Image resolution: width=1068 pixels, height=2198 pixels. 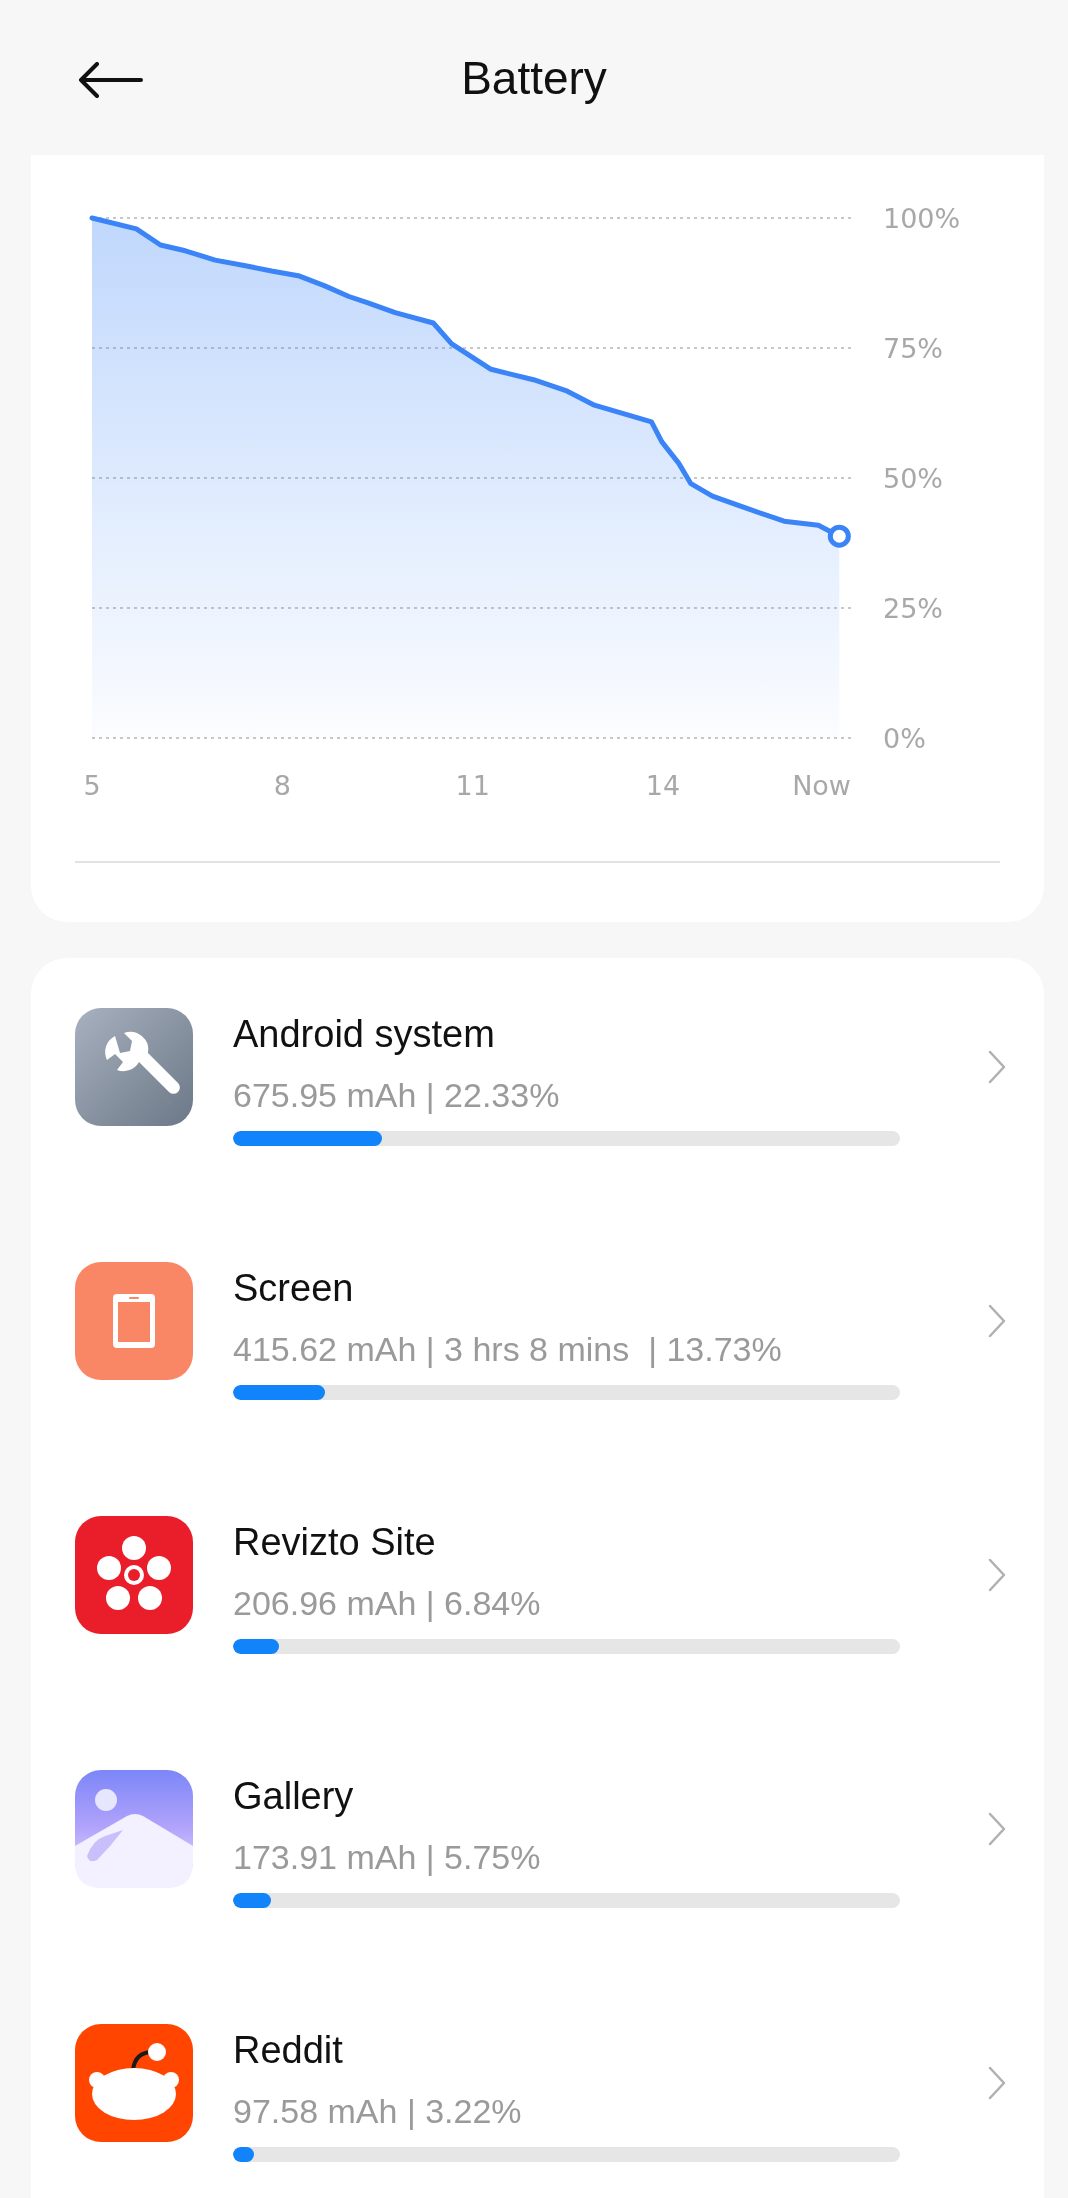 I want to click on axis-label: 14, so click(x=663, y=785).